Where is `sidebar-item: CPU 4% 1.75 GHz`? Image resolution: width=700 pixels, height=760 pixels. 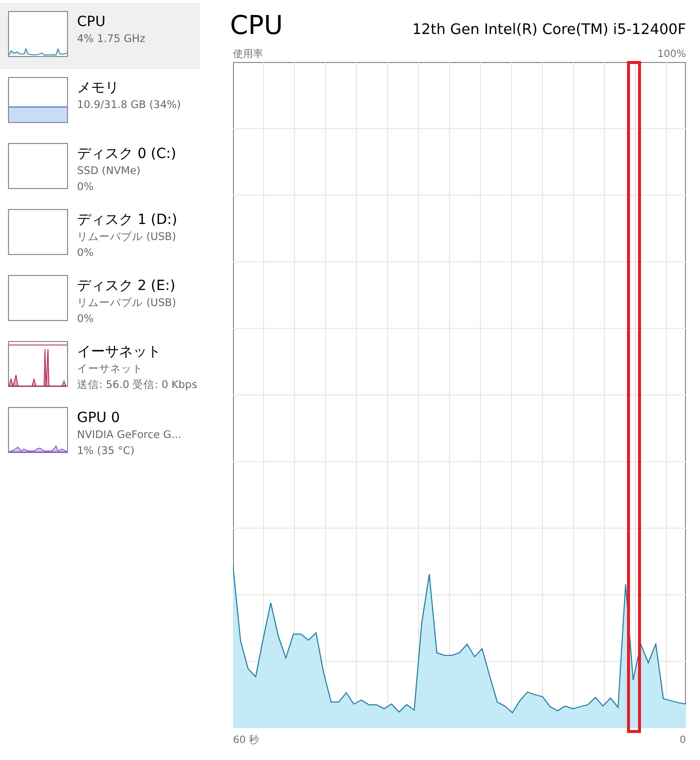 sidebar-item: CPU 4% 1.75 GHz is located at coordinates (100, 36).